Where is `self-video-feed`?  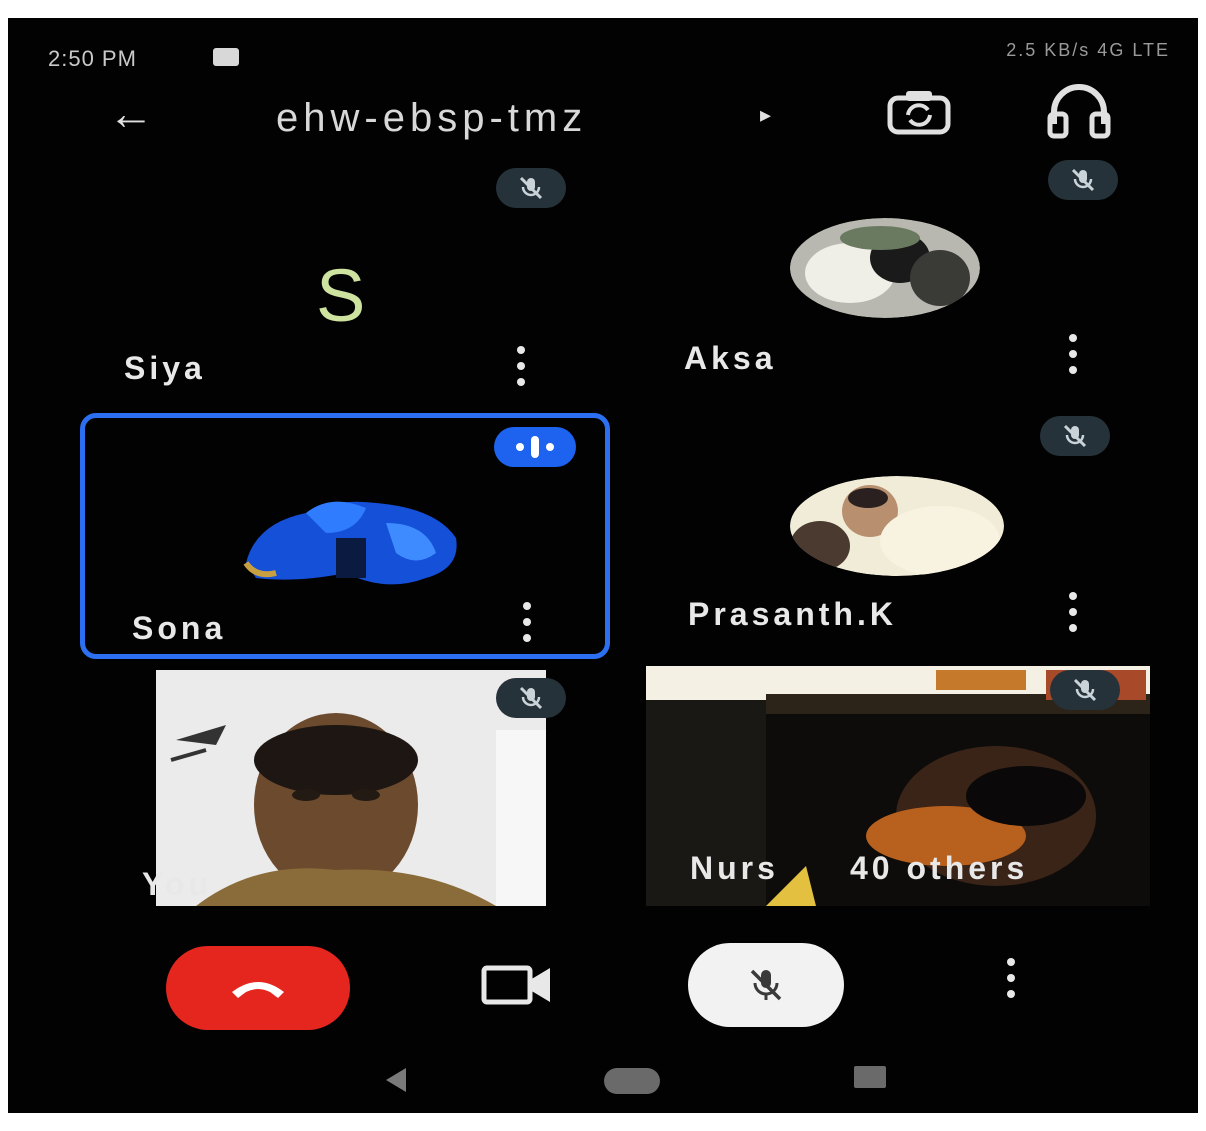
self-video-feed is located at coordinates (351, 788).